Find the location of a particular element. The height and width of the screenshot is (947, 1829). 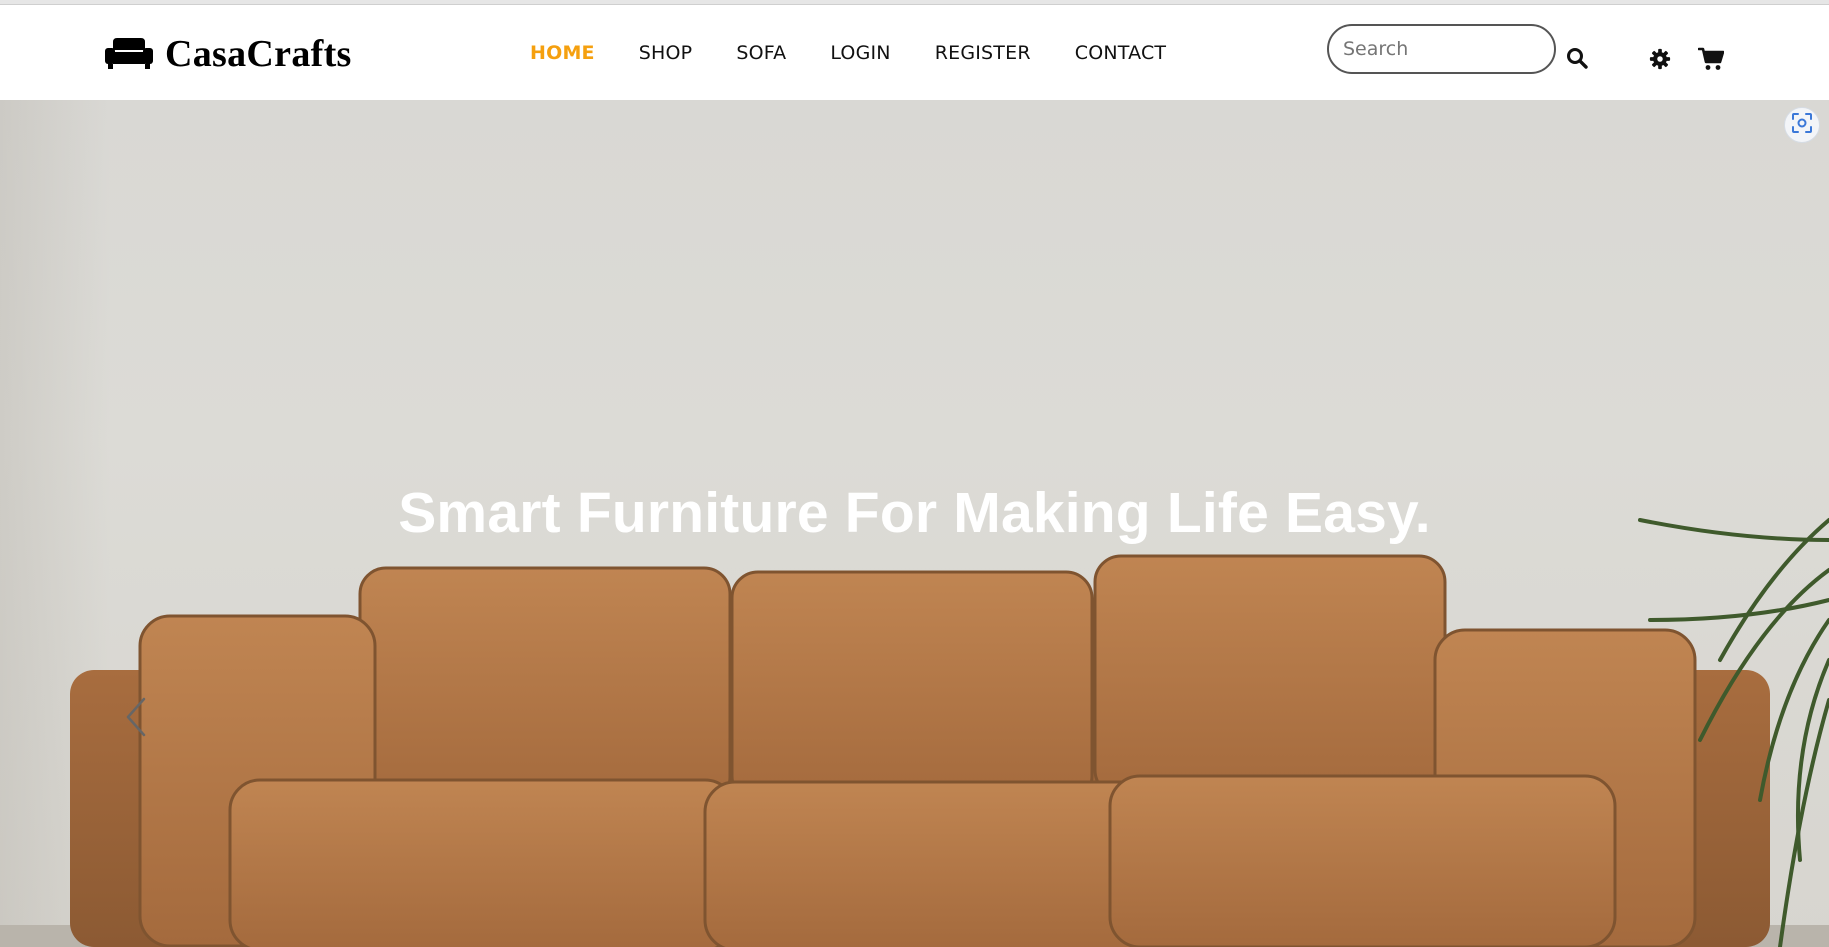

chevron-left-icon is located at coordinates (136, 719).